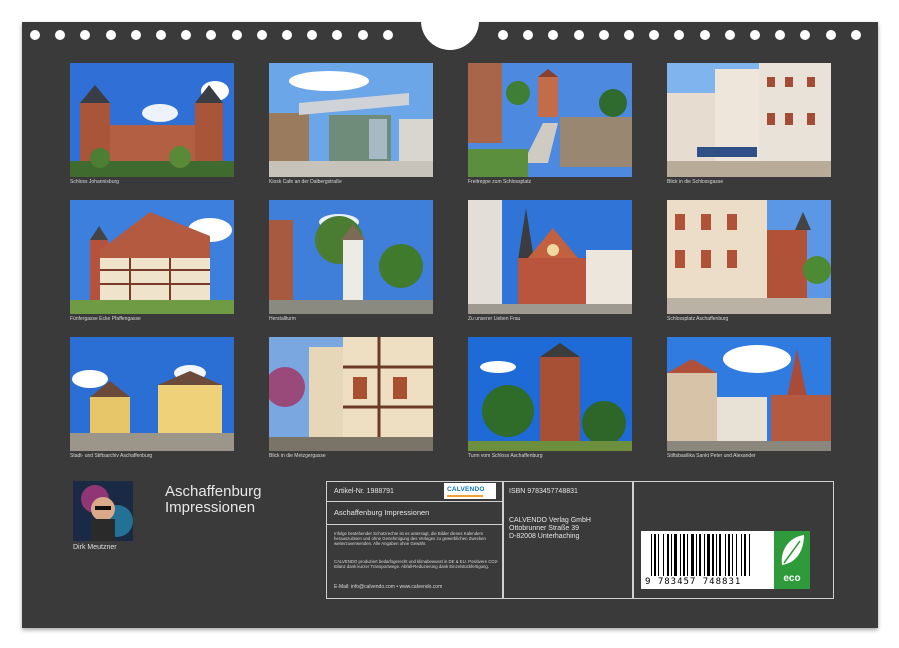 The width and height of the screenshot is (899, 648). What do you see at coordinates (364, 491) in the screenshot?
I see `article-number: Artikel-Nr. 1988791` at bounding box center [364, 491].